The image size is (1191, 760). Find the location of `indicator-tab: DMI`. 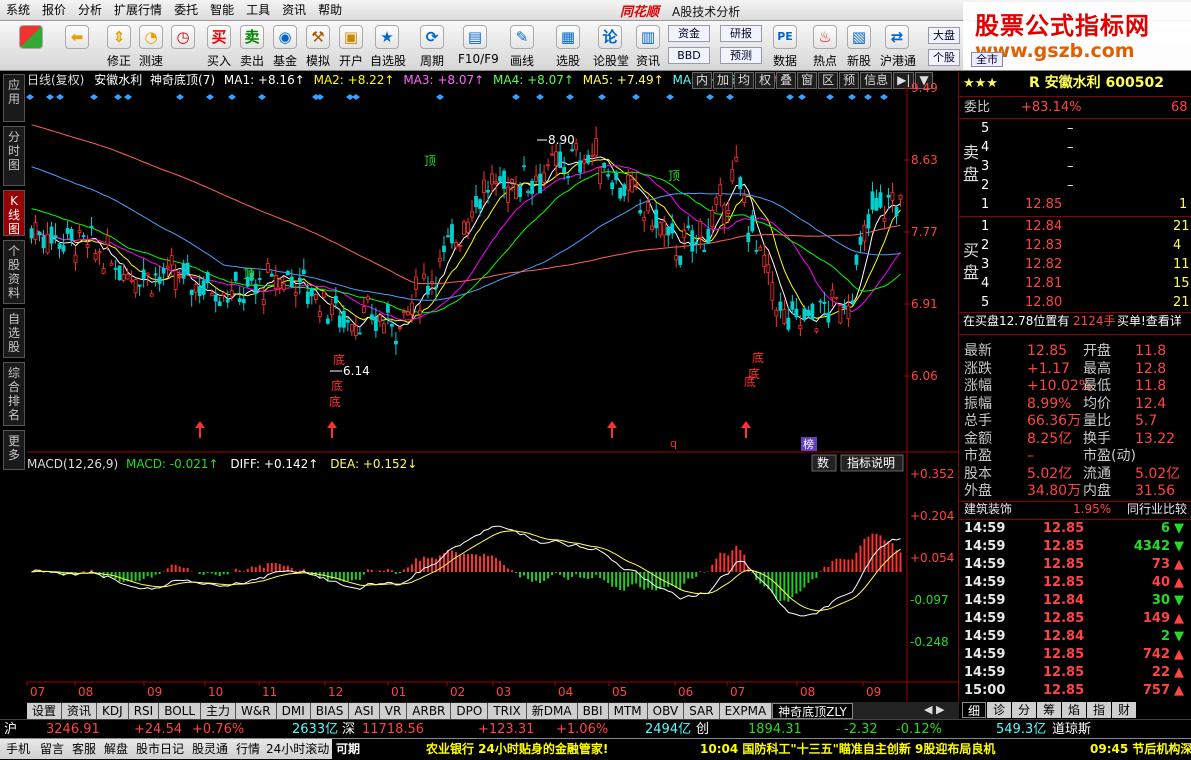

indicator-tab: DMI is located at coordinates (293, 710).